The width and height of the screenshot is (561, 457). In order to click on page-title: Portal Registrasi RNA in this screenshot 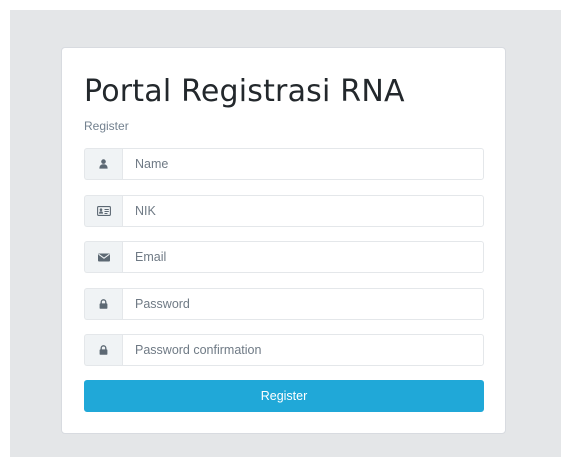, I will do `click(244, 91)`.